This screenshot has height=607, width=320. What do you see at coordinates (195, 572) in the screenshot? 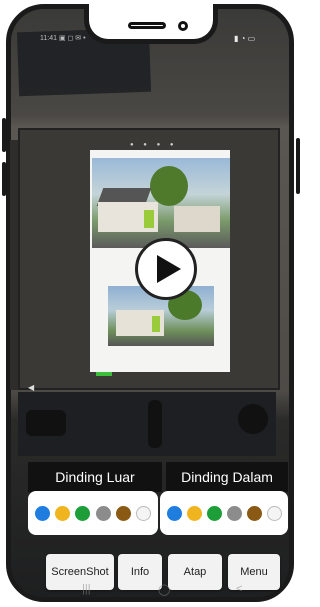
I see `atap-button: Atap` at bounding box center [195, 572].